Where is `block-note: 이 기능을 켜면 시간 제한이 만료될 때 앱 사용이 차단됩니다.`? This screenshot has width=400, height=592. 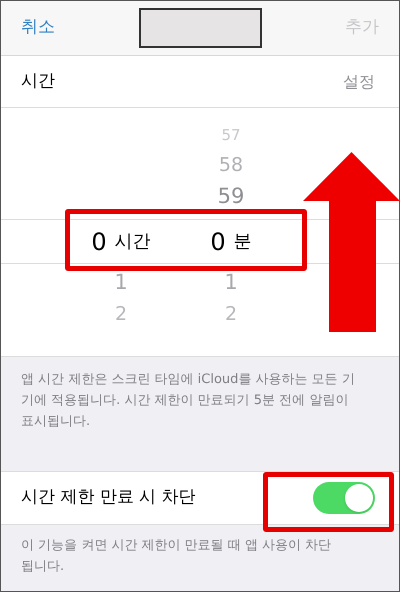
block-note: 이 기능을 켜면 시간 제한이 만료될 때 앱 사용이 차단됩니다. is located at coordinates (176, 556).